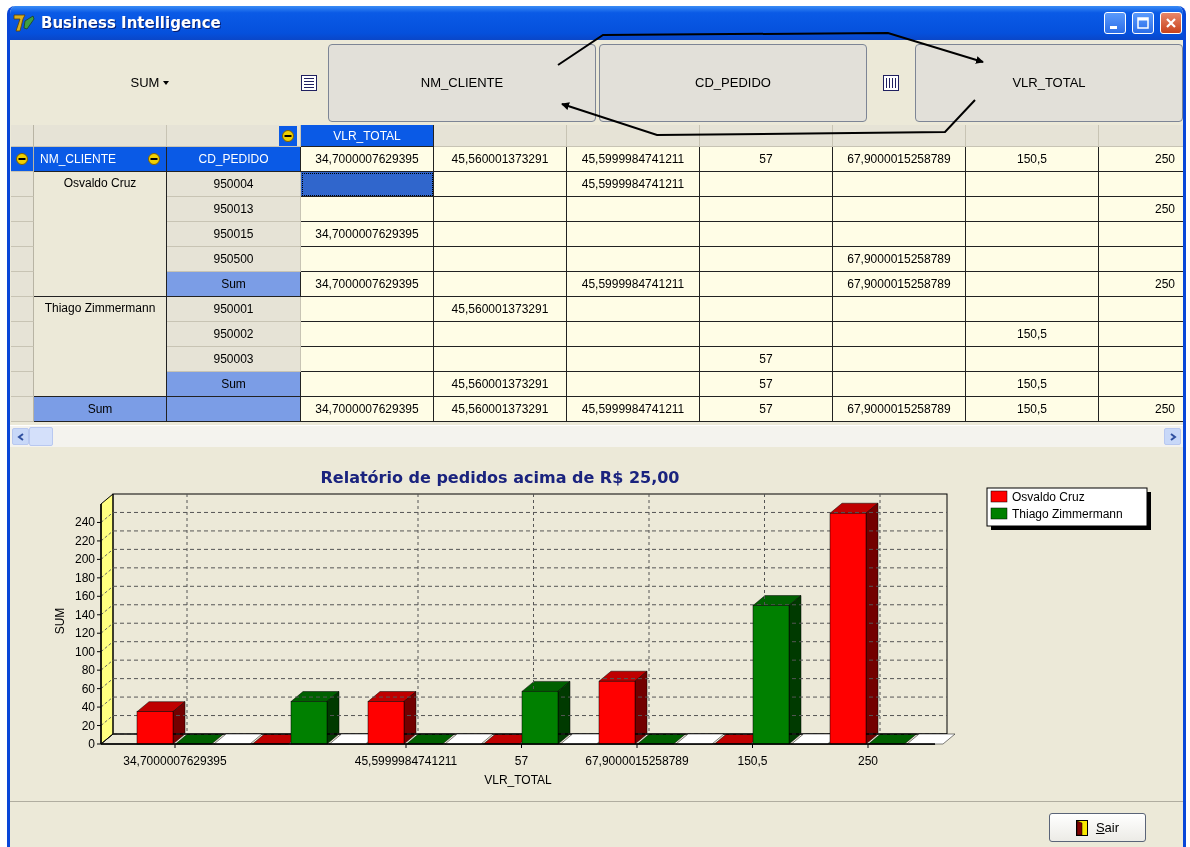 Image resolution: width=1190 pixels, height=847 pixels. What do you see at coordinates (100, 409) in the screenshot?
I see `total-label: Sum` at bounding box center [100, 409].